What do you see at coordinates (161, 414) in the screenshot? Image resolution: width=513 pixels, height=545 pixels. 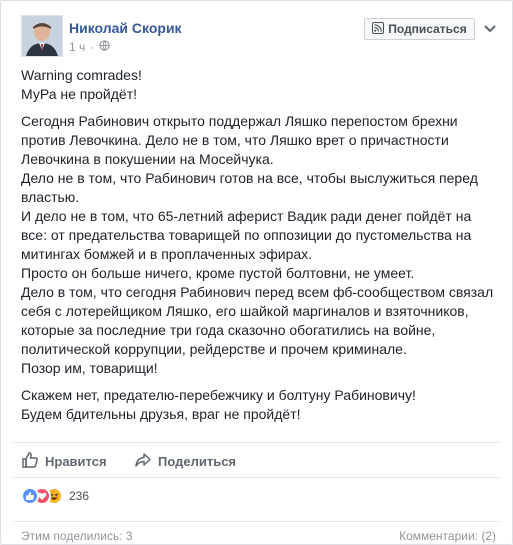 I see `post-text-line: Будем бдительны друзья, враг не пройдёт!` at bounding box center [161, 414].